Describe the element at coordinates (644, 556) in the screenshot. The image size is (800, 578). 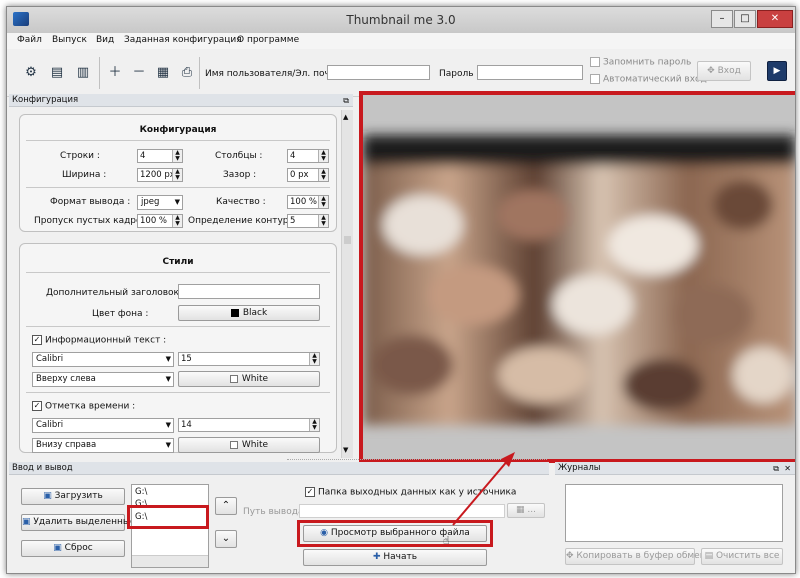
I see `copy-button-label: Копировать в буфер обмена` at that location.